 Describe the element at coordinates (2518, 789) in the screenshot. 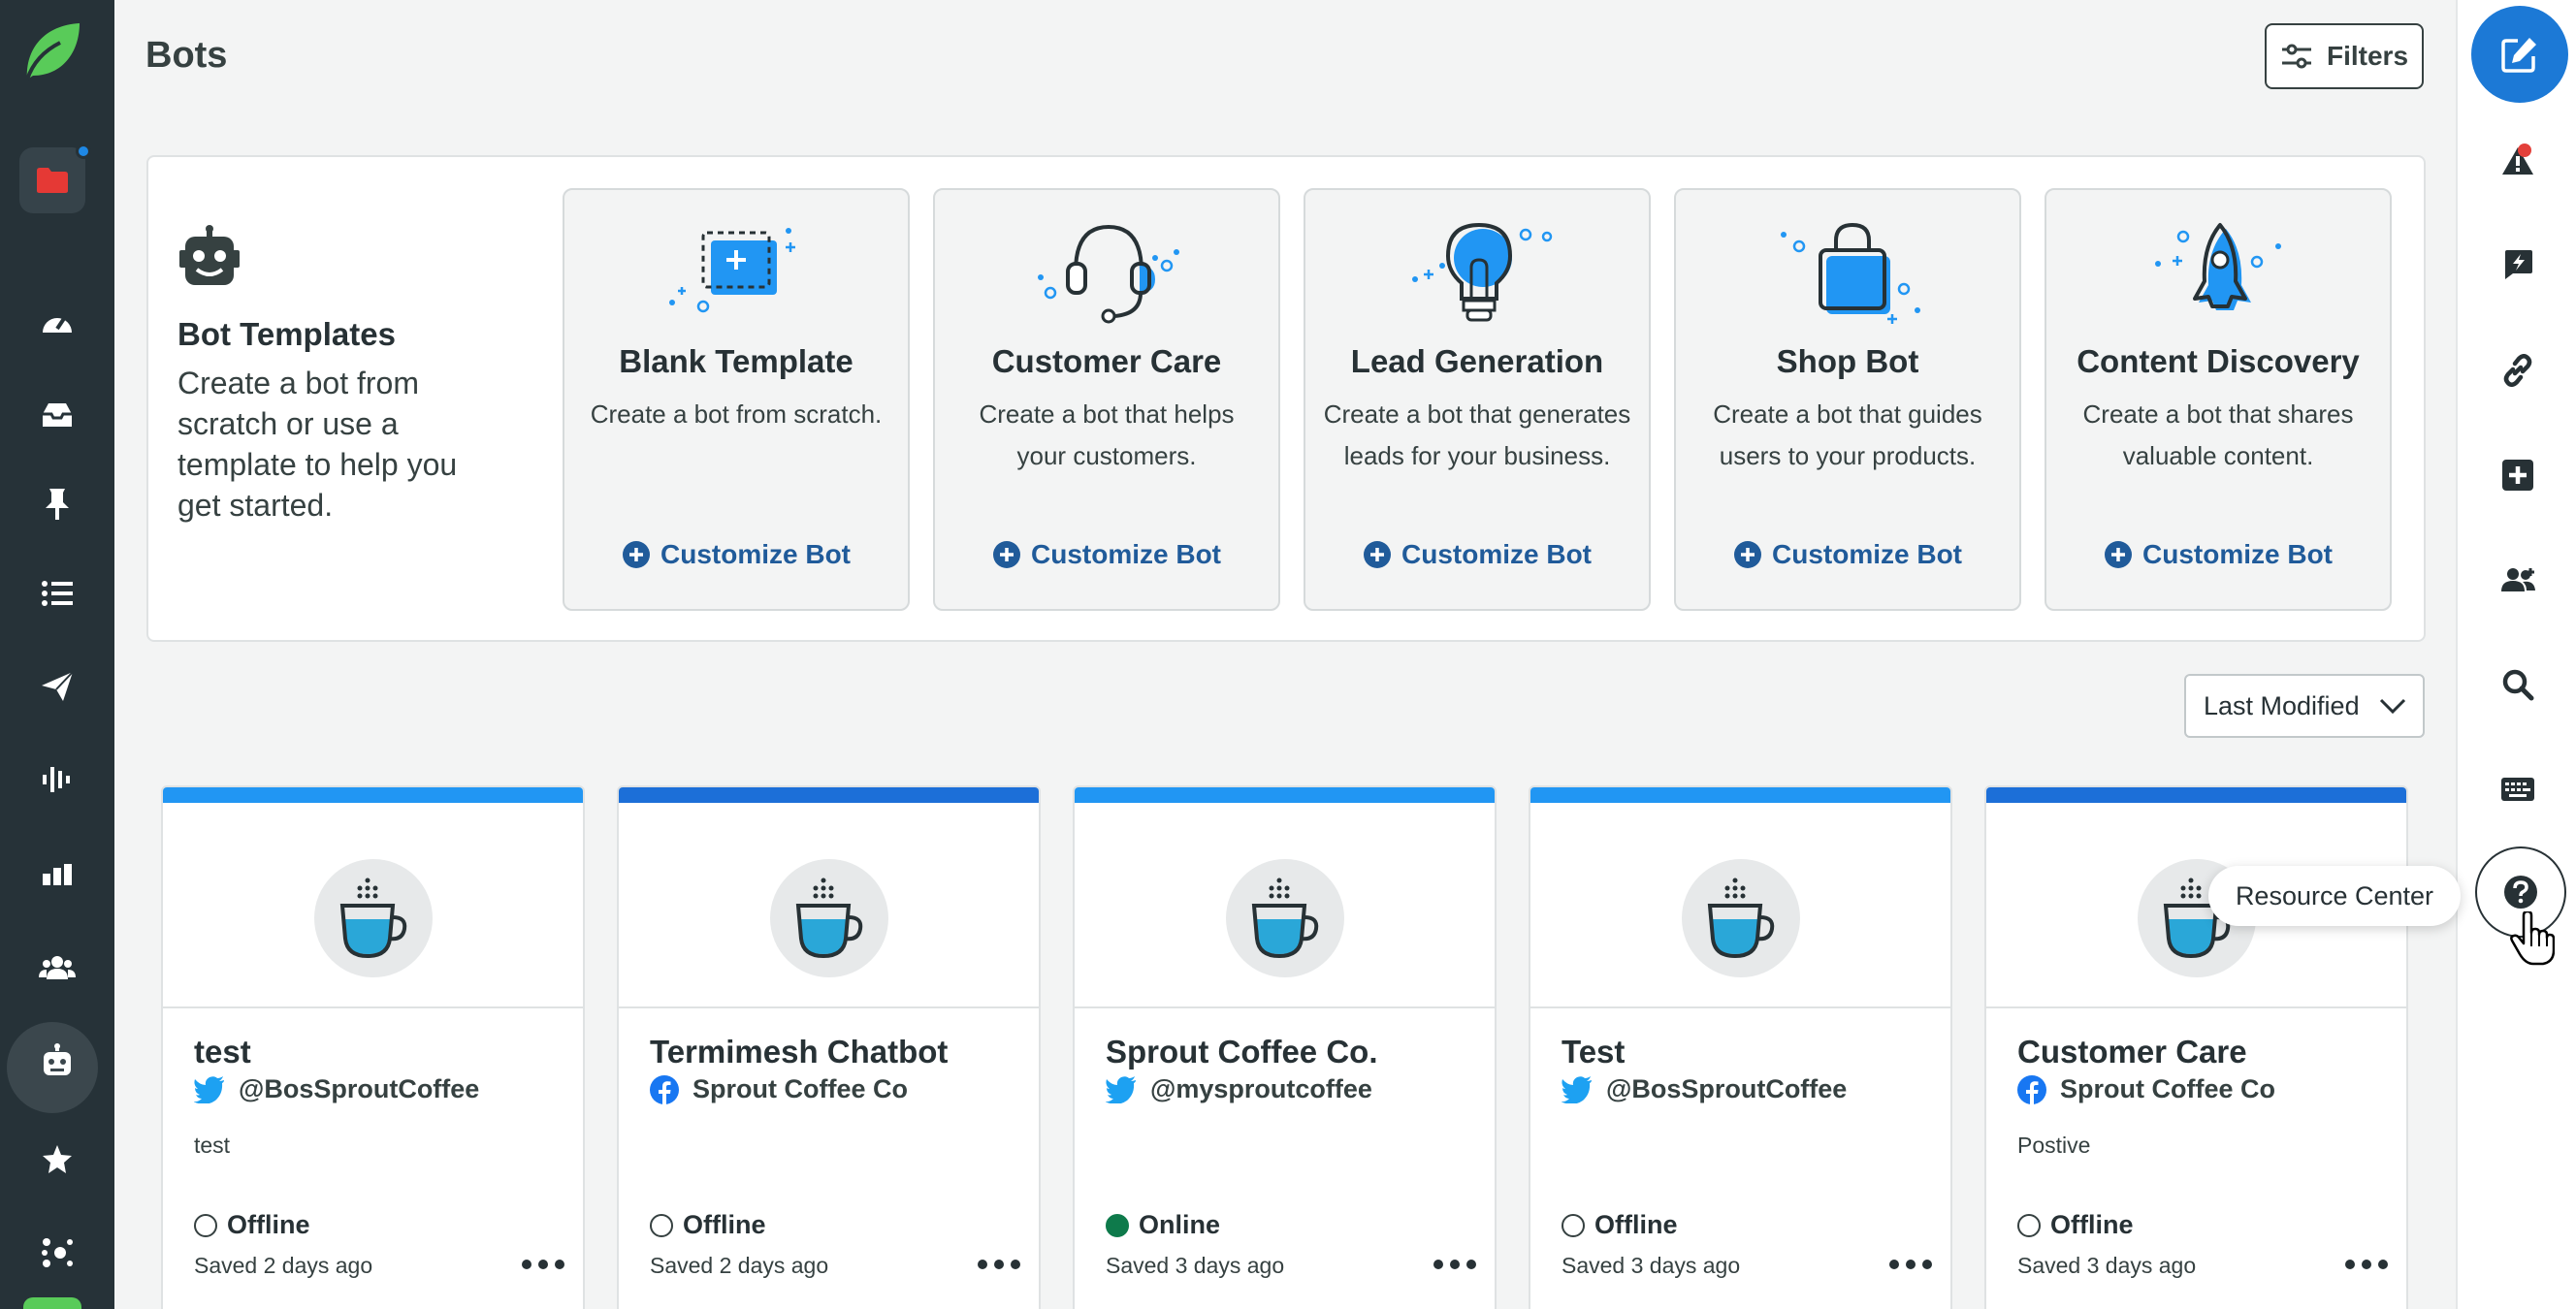

I see `keyboard-icon` at that location.